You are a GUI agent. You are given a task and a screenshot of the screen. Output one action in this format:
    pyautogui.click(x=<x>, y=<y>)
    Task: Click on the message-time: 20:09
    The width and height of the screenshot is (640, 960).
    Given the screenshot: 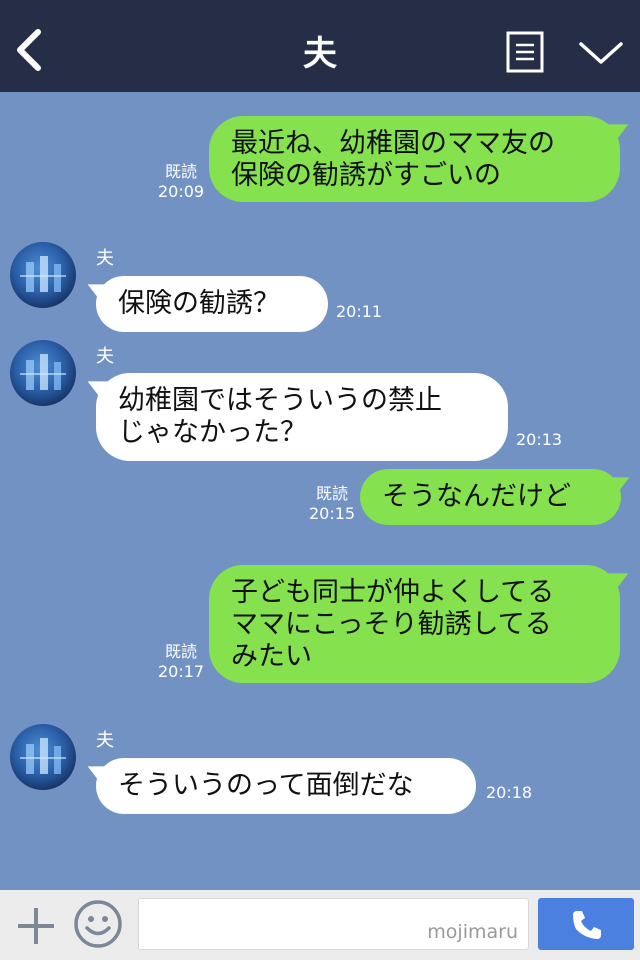 What is the action you would take?
    pyautogui.click(x=181, y=191)
    